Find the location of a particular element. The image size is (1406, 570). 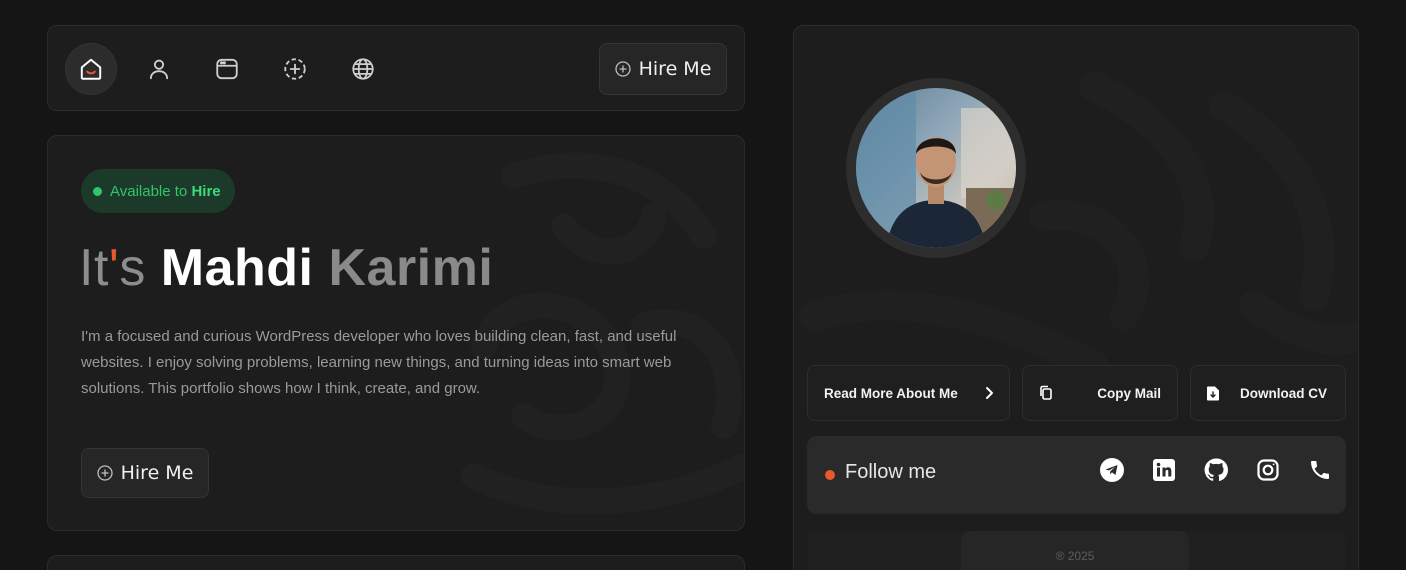

nav-home-button is located at coordinates (91, 69).